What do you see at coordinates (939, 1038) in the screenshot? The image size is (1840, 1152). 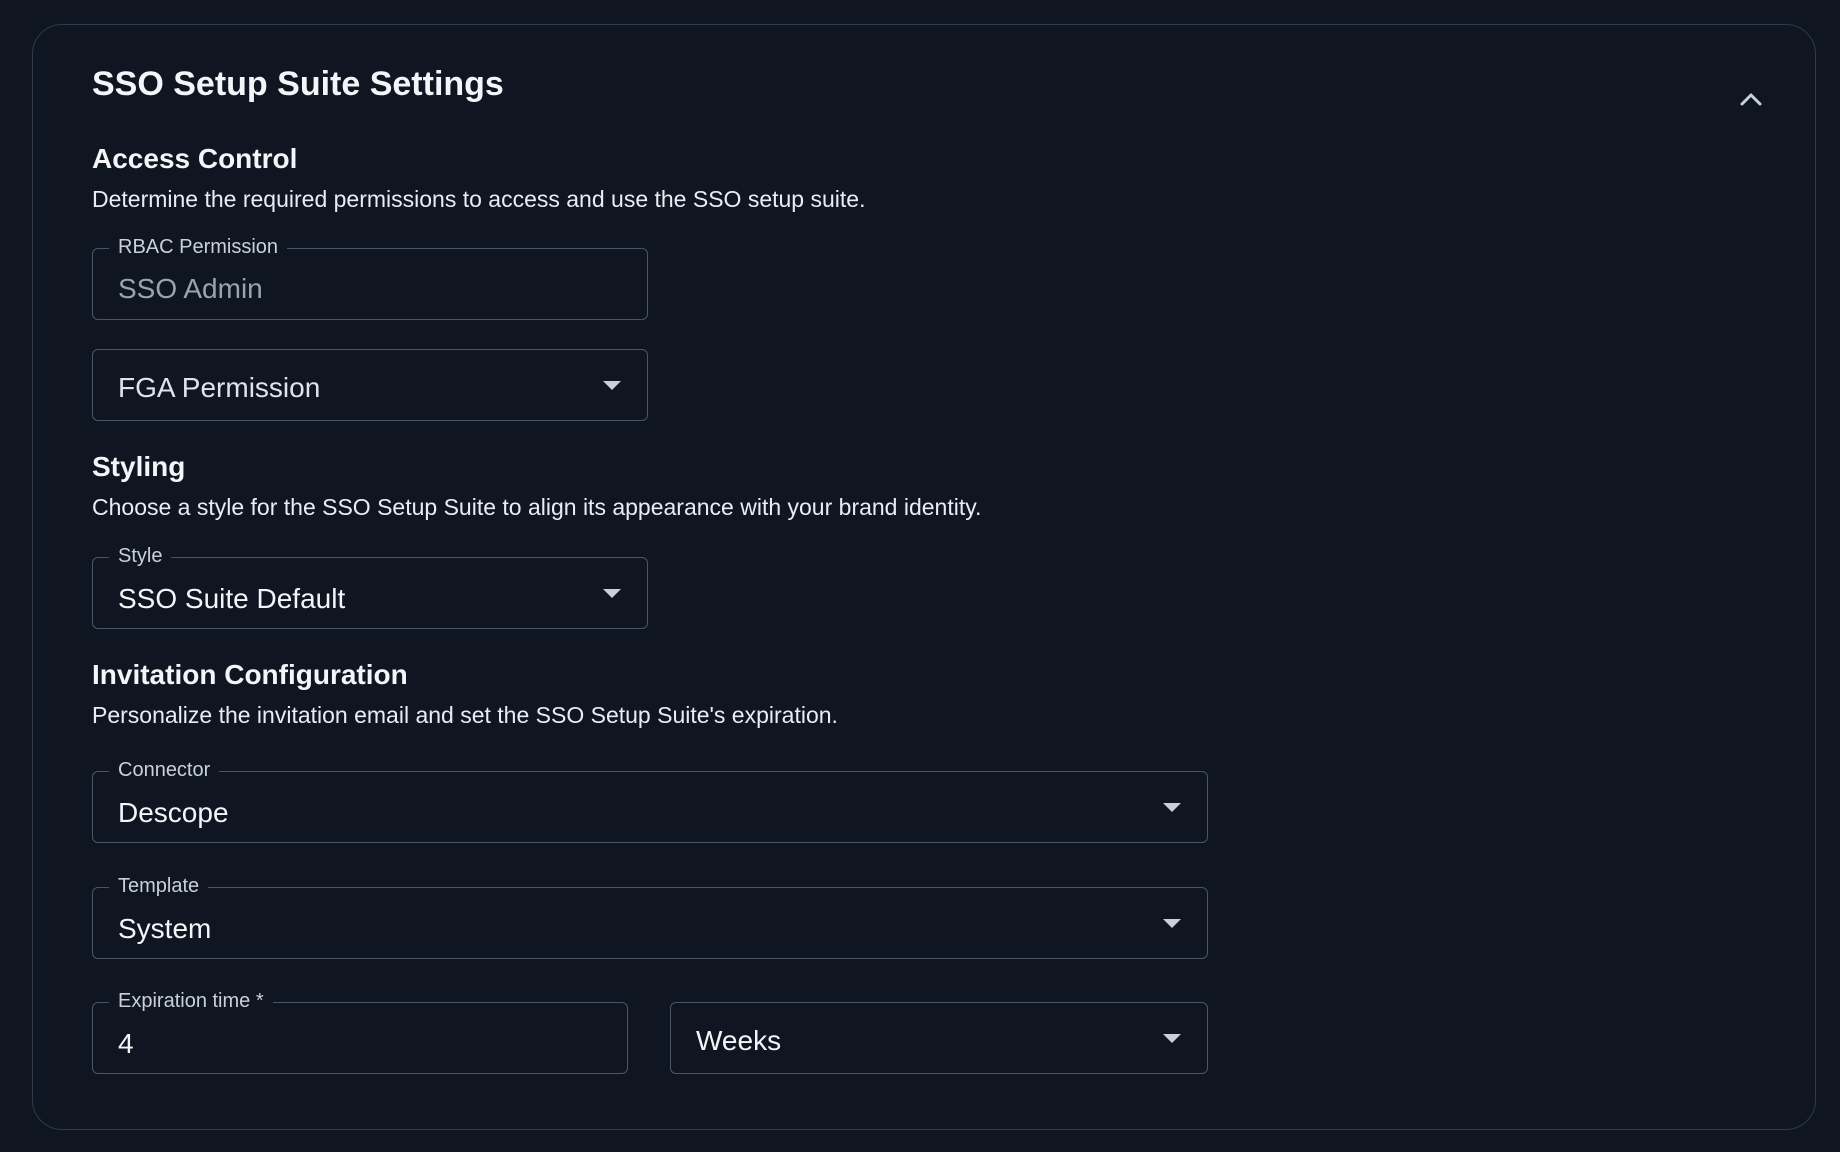 I see `expiration-unit-select: Weeks` at bounding box center [939, 1038].